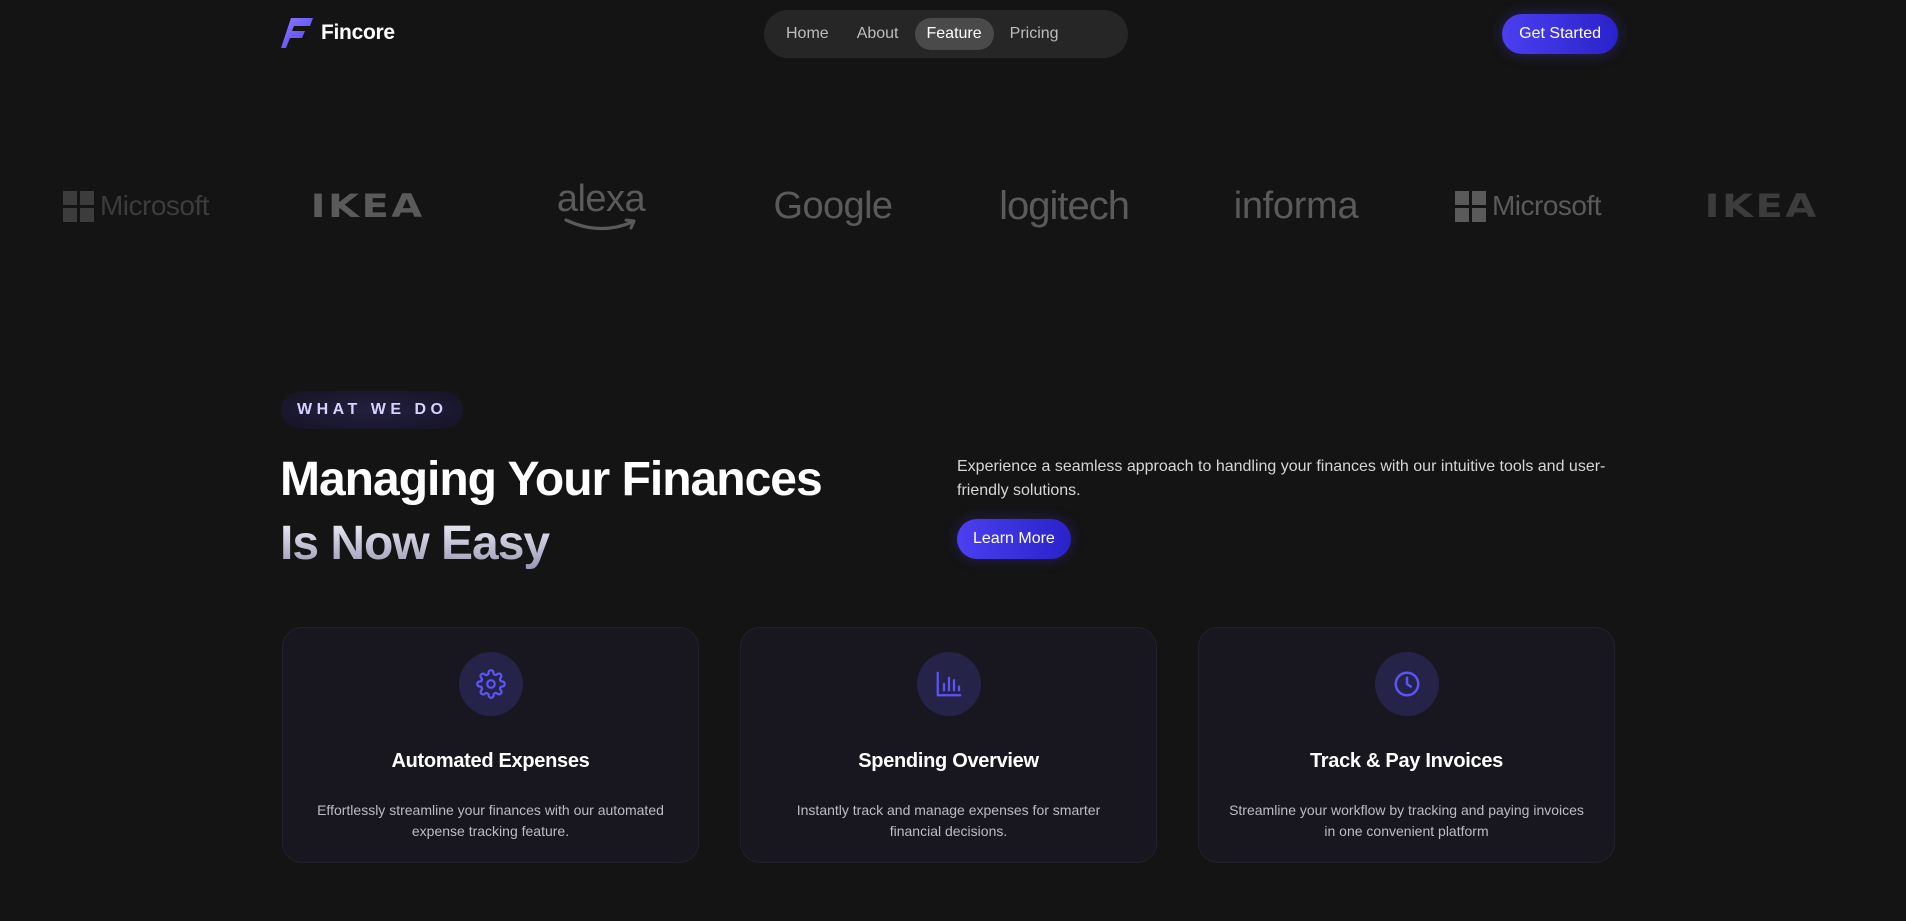 The image size is (1906, 921). I want to click on section-headline: Managing Your Finances Is Now Easy, so click(551, 512).